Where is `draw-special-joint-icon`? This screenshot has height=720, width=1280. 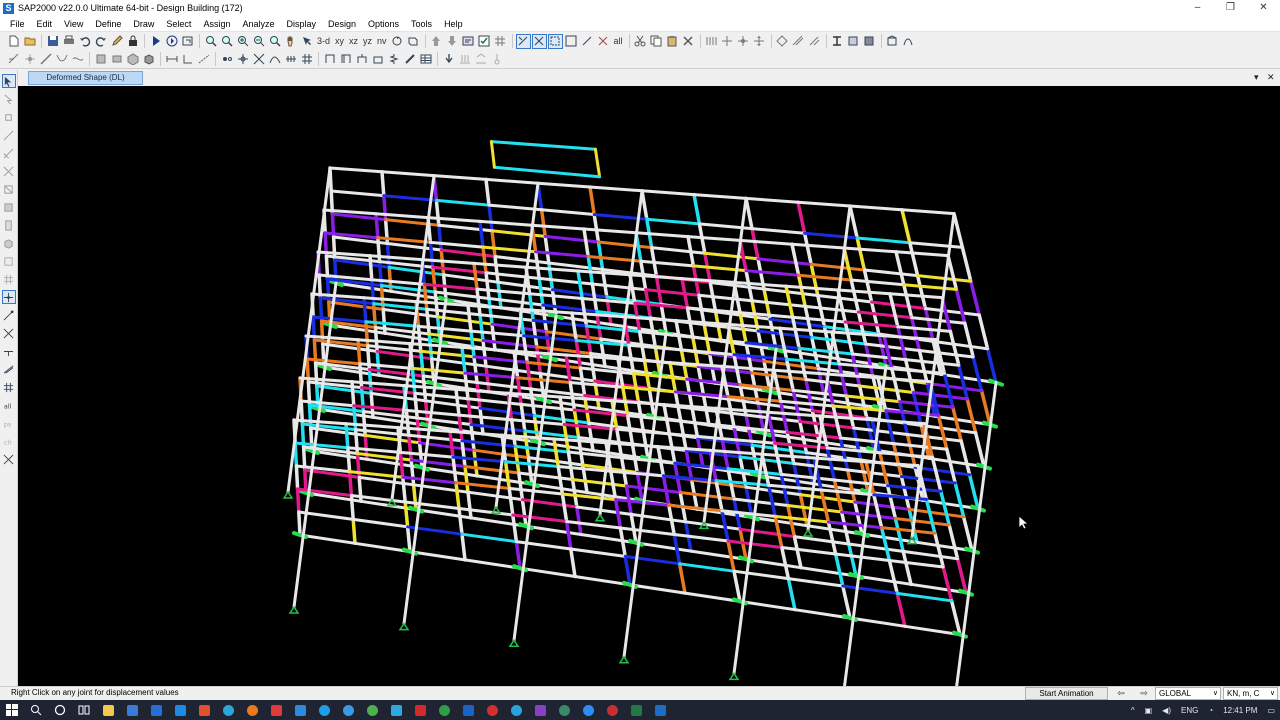
draw-special-joint-icon is located at coordinates (29, 59).